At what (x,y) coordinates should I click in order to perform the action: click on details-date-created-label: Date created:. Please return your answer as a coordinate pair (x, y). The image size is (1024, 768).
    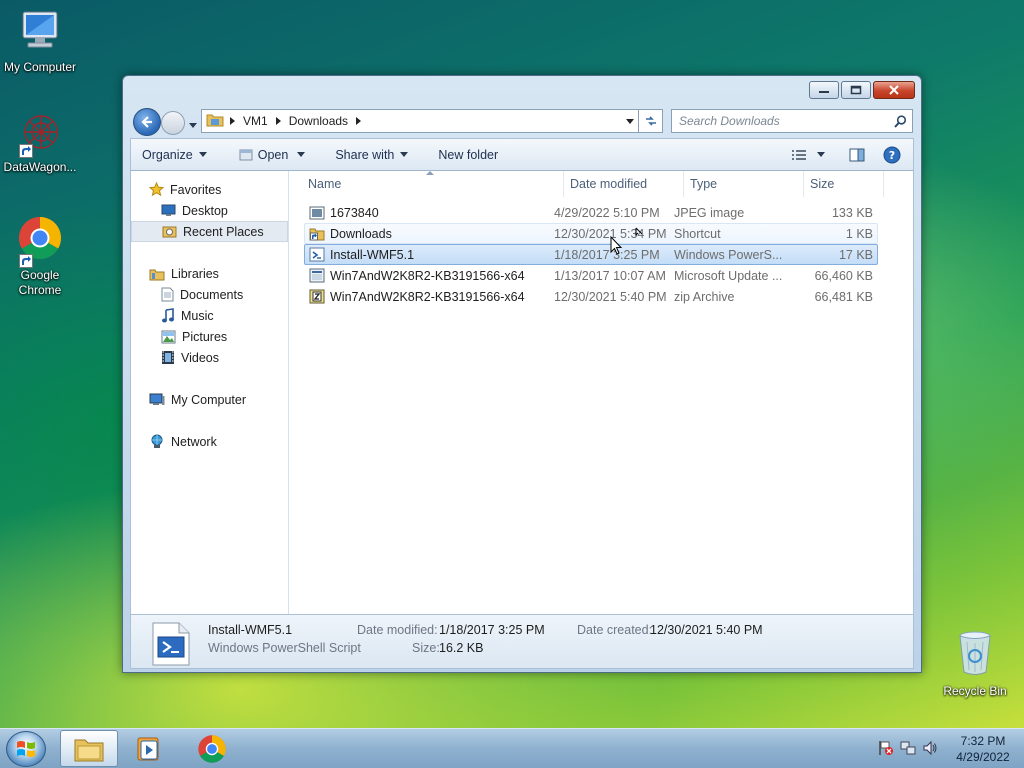
    Looking at the image, I should click on (615, 630).